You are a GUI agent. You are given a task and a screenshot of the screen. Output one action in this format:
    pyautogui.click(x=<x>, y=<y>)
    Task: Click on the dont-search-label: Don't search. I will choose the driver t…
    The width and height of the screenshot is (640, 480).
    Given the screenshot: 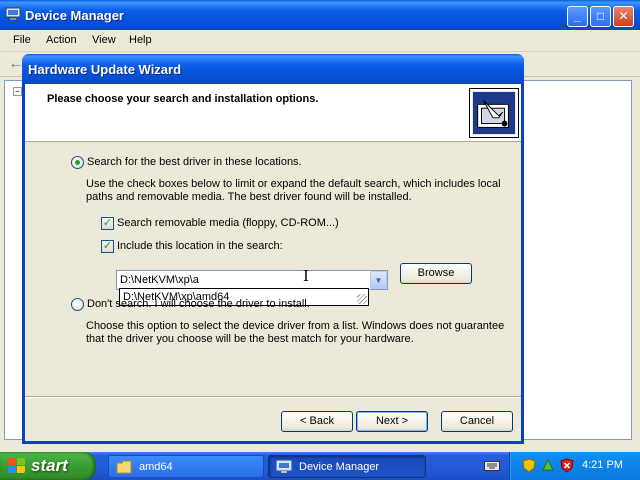 What is the action you would take?
    pyautogui.click(x=198, y=304)
    